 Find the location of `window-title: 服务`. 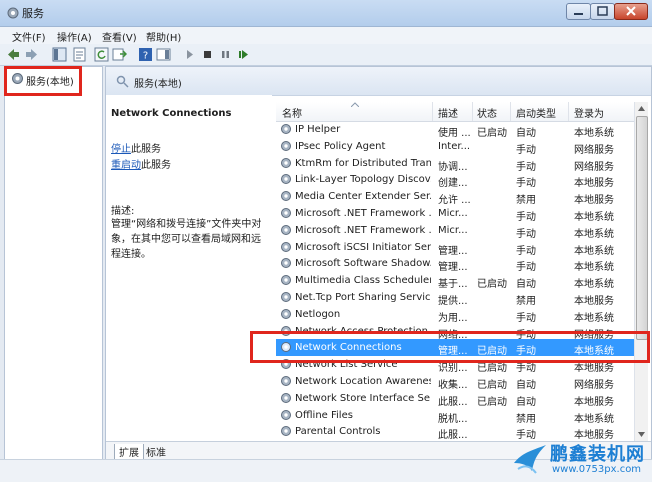

window-title: 服务 is located at coordinates (33, 13).